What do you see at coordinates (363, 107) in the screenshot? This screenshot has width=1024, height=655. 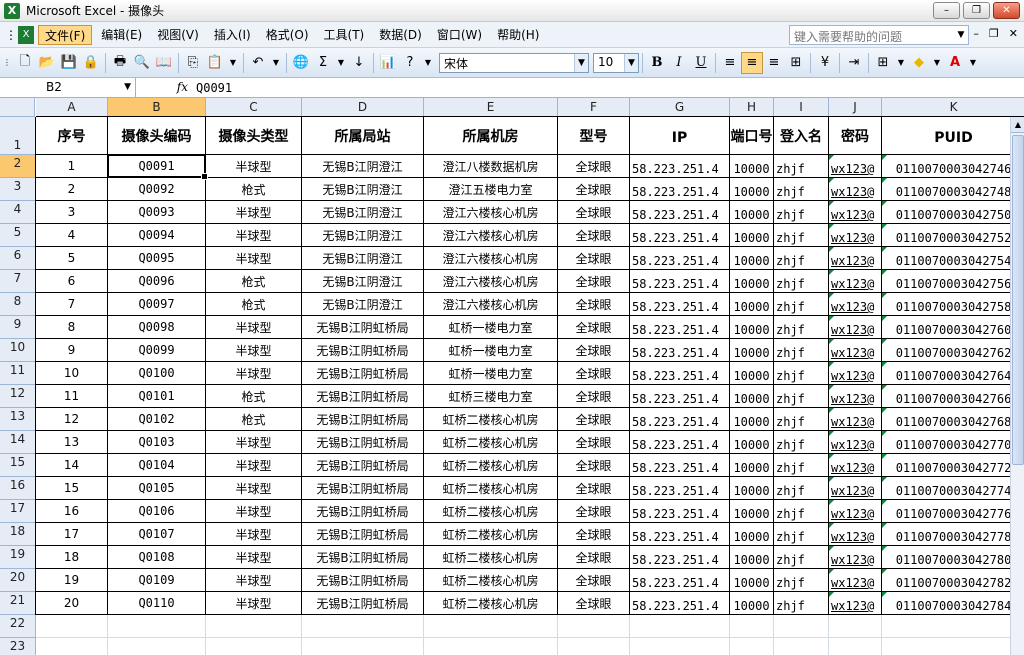 I see `column-header: D` at bounding box center [363, 107].